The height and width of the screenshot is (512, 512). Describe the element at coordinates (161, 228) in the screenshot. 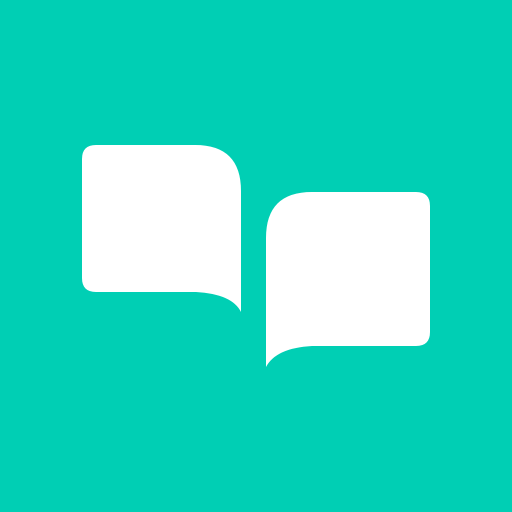

I see `left-speech-bubble` at that location.